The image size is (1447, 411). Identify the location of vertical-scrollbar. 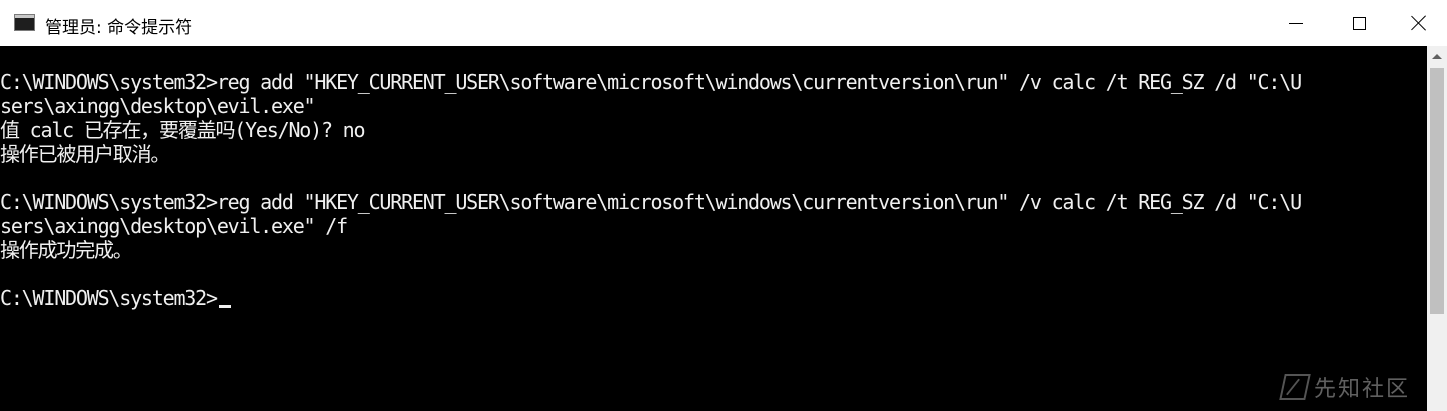
(1437, 228).